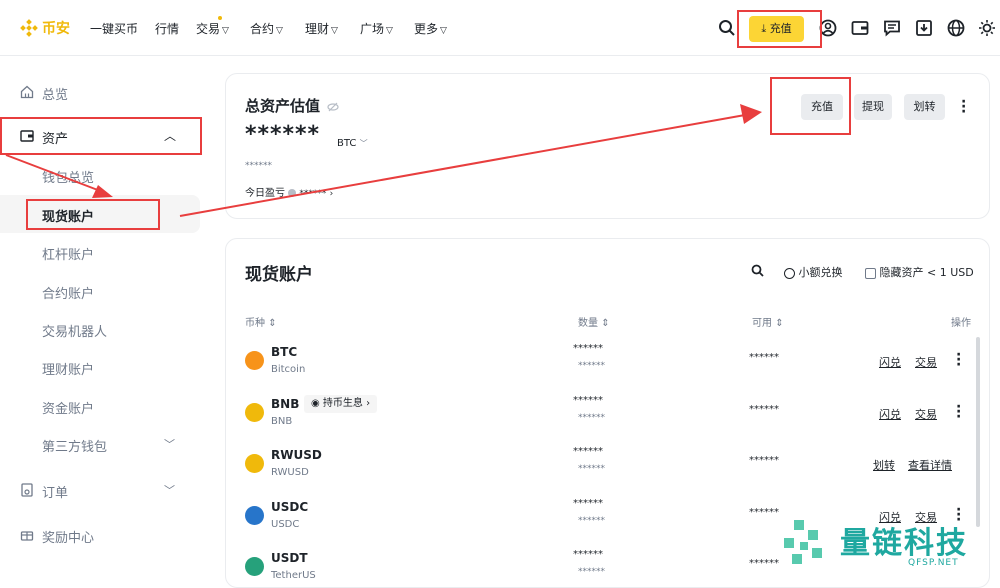 Image resolution: width=1000 pixels, height=588 pixels. Describe the element at coordinates (333, 107) in the screenshot. I see `eye-off-icon` at that location.